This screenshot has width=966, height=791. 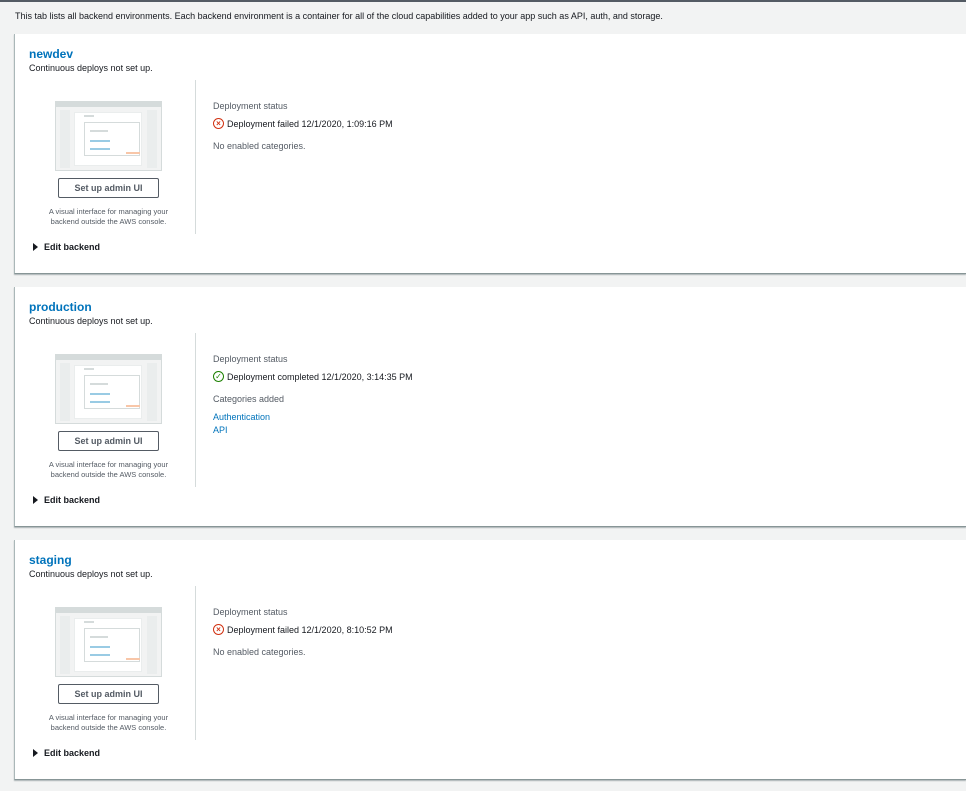 What do you see at coordinates (51, 54) in the screenshot?
I see `backend-name-link: newdev` at bounding box center [51, 54].